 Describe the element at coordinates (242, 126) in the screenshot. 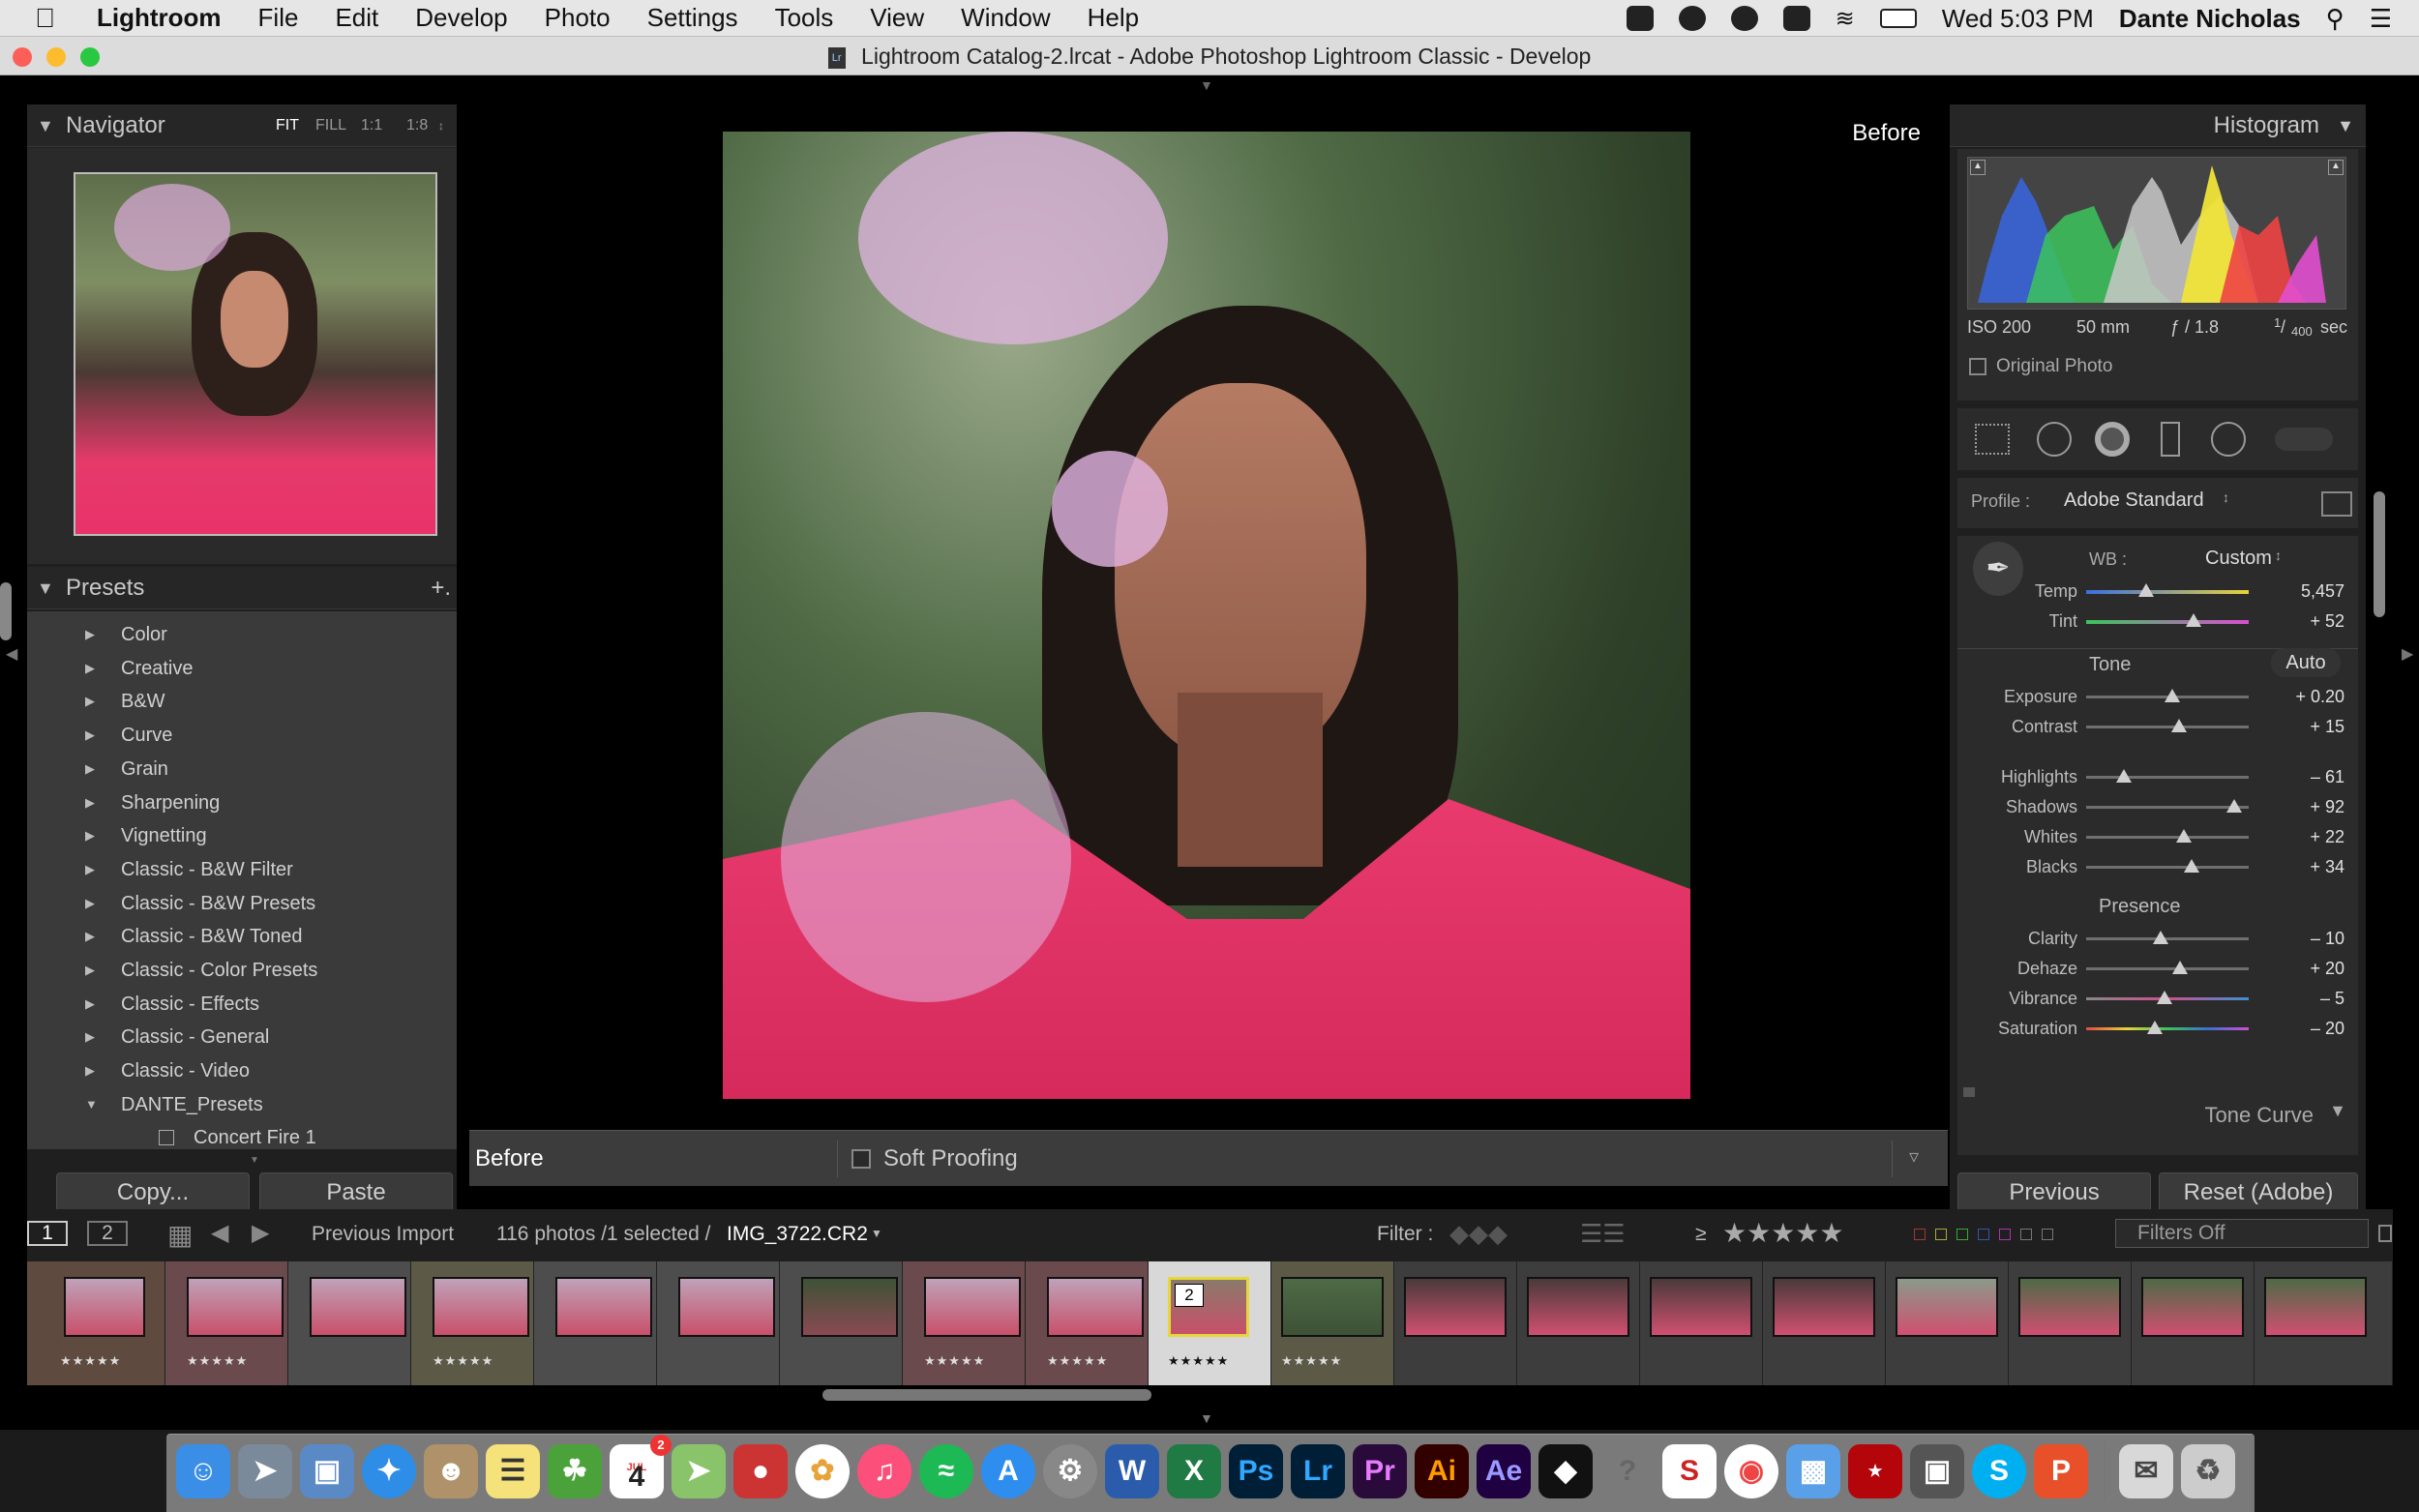

I see `navigator-header: ▼ Navigator FIT FILL 1:1 1:8 ↕` at that location.